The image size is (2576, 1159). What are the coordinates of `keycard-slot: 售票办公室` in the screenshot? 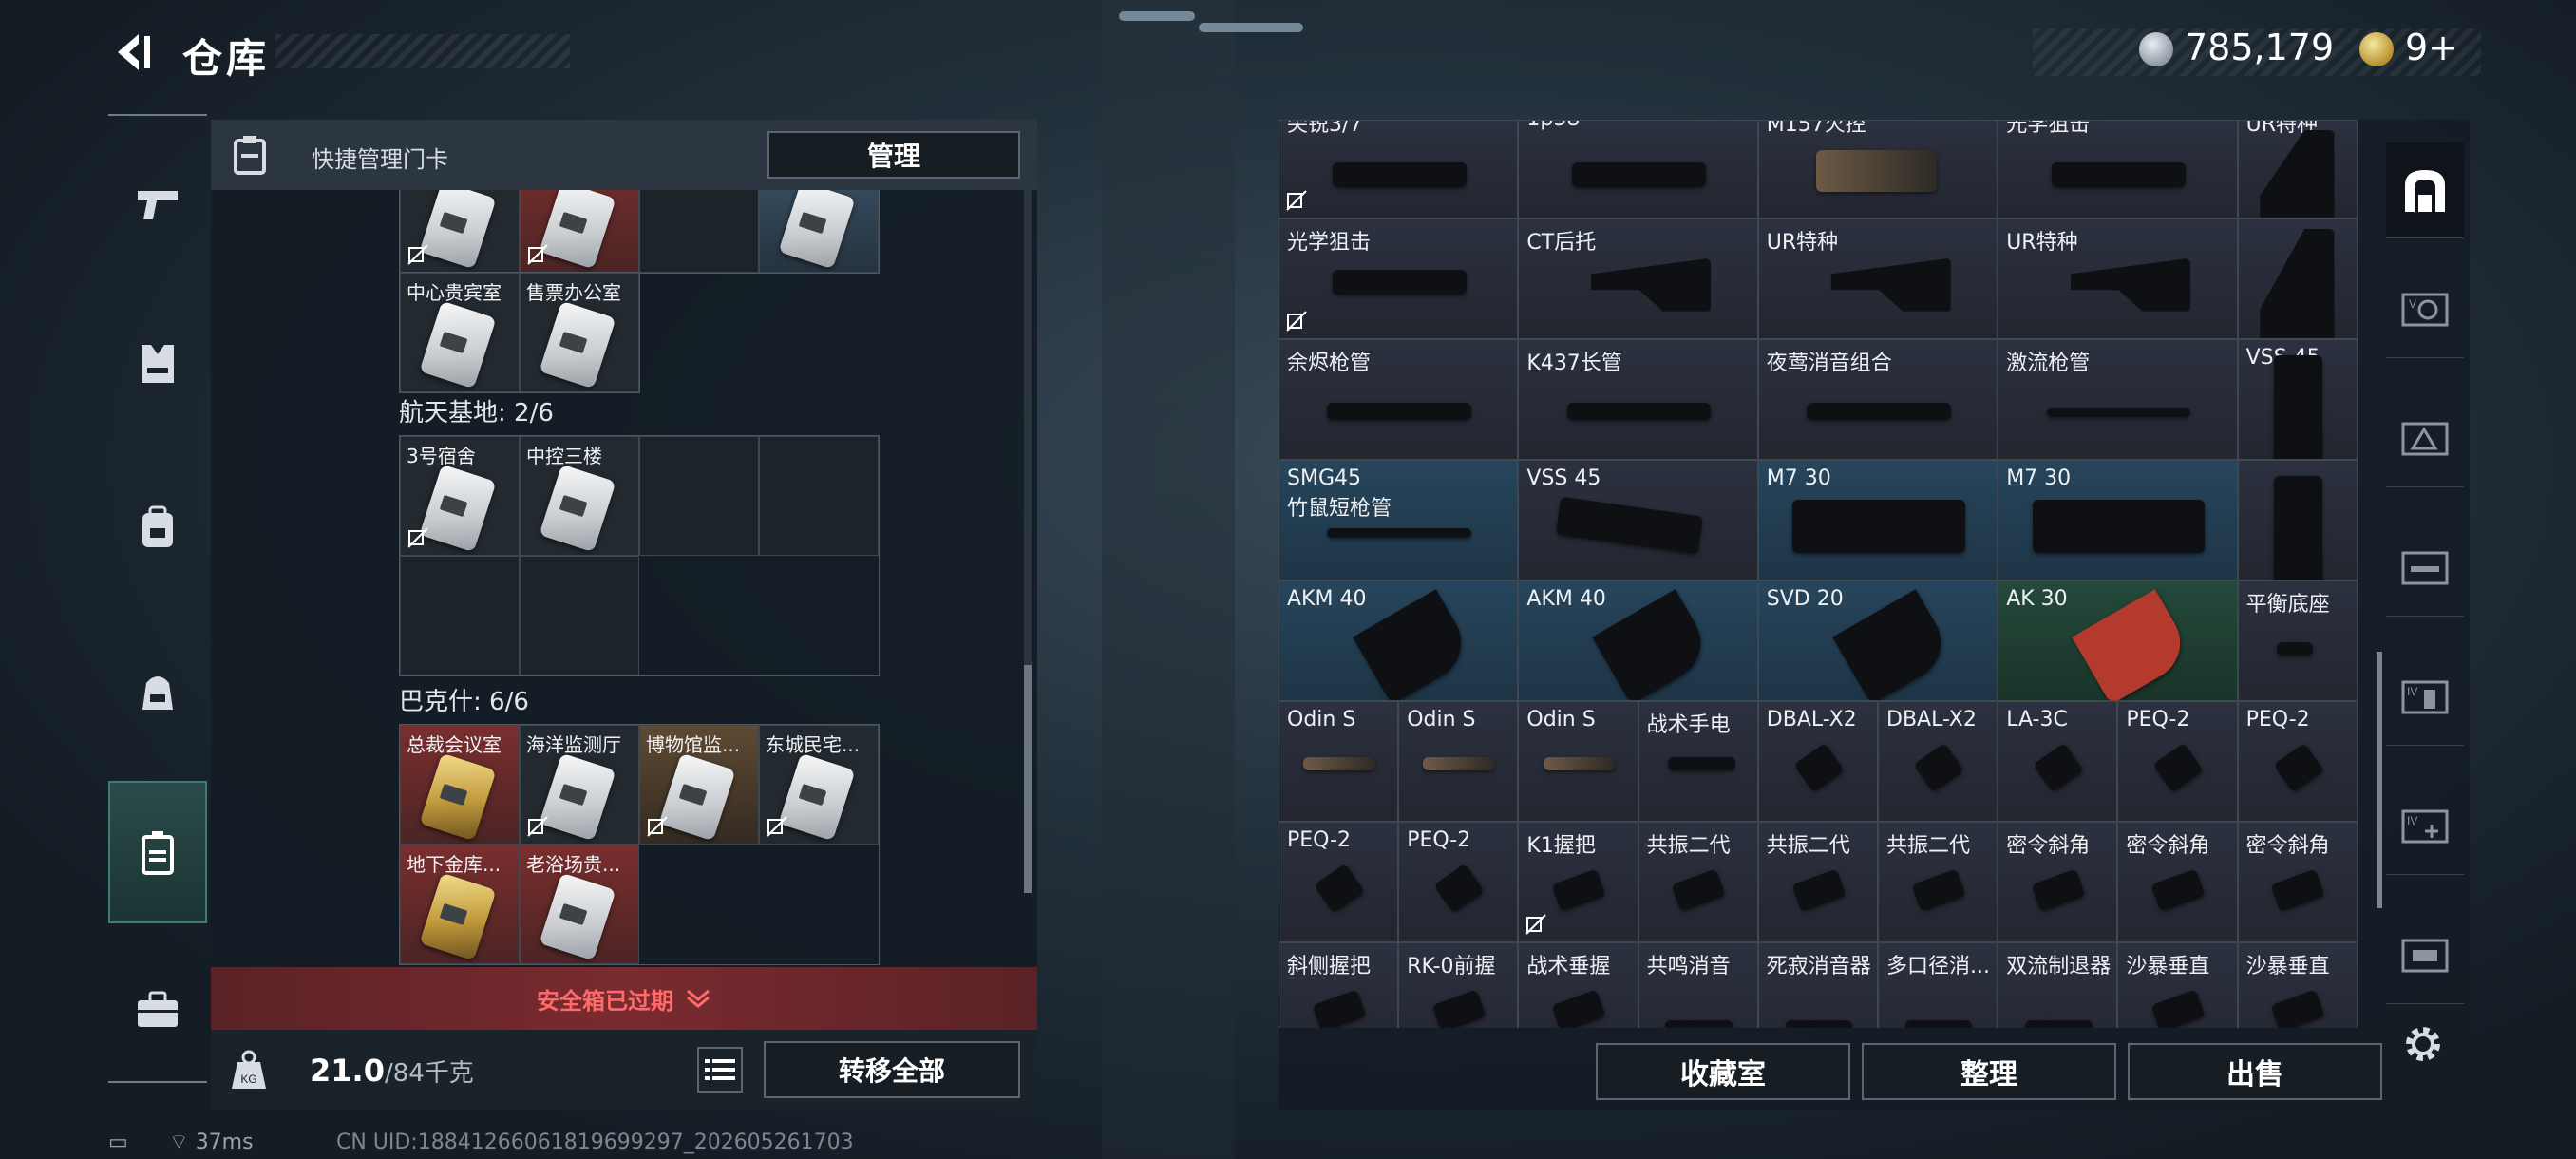 It's located at (579, 332).